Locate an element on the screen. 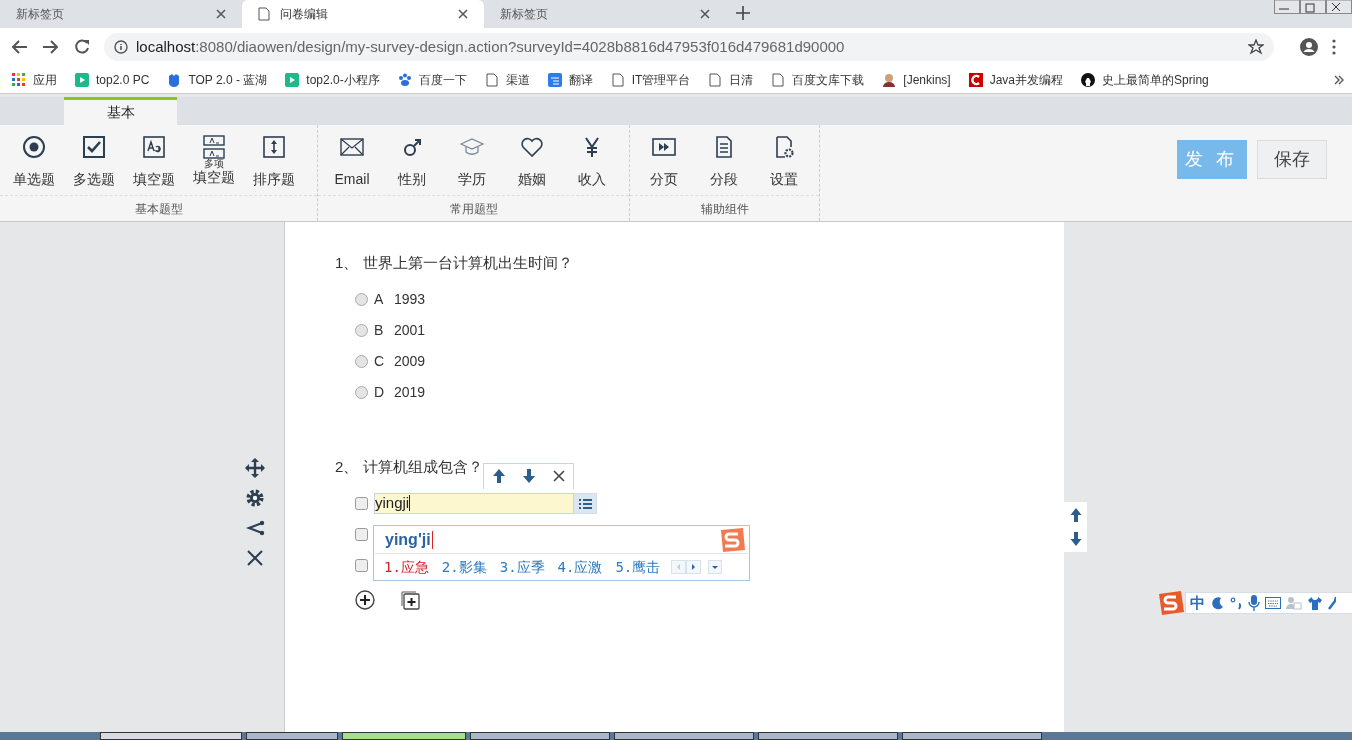  reload-icon is located at coordinates (82, 47).